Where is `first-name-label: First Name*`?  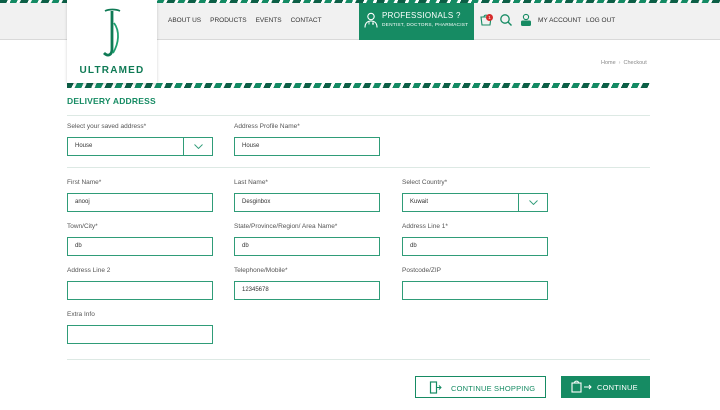
first-name-label: First Name* is located at coordinates (84, 182).